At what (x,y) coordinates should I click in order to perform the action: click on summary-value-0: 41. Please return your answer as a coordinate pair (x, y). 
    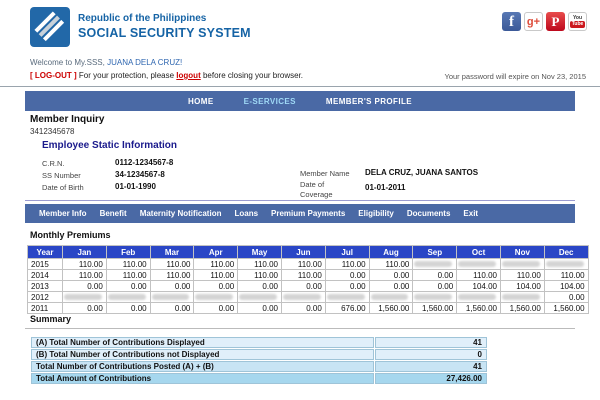
    Looking at the image, I should click on (431, 342).